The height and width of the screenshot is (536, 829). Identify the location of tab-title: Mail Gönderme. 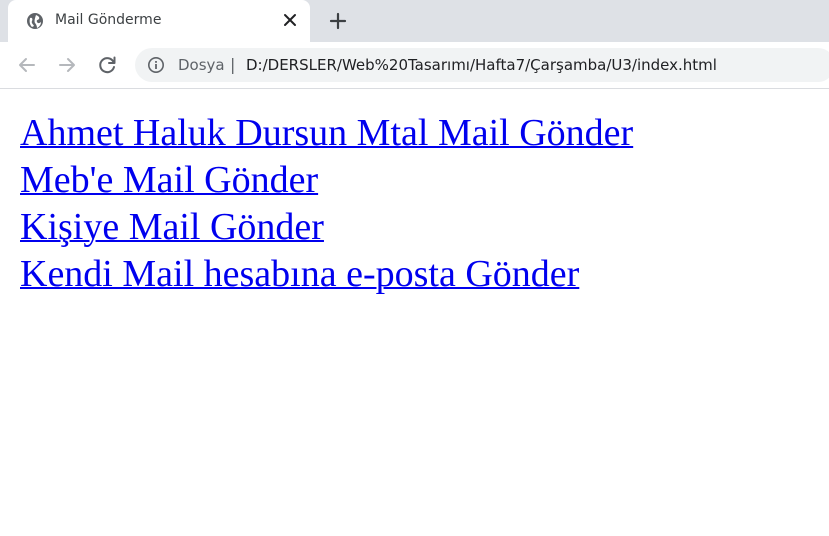
(108, 20).